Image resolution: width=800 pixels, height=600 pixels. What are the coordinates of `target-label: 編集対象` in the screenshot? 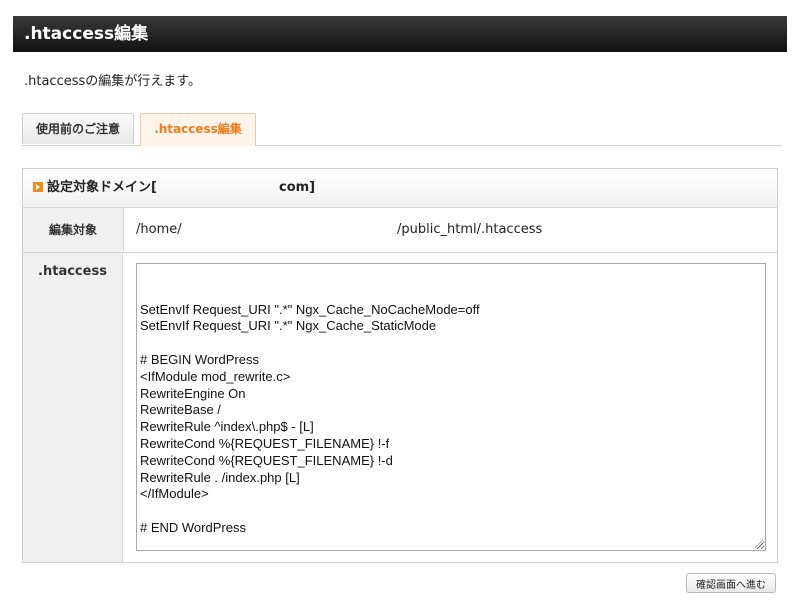 It's located at (73, 230).